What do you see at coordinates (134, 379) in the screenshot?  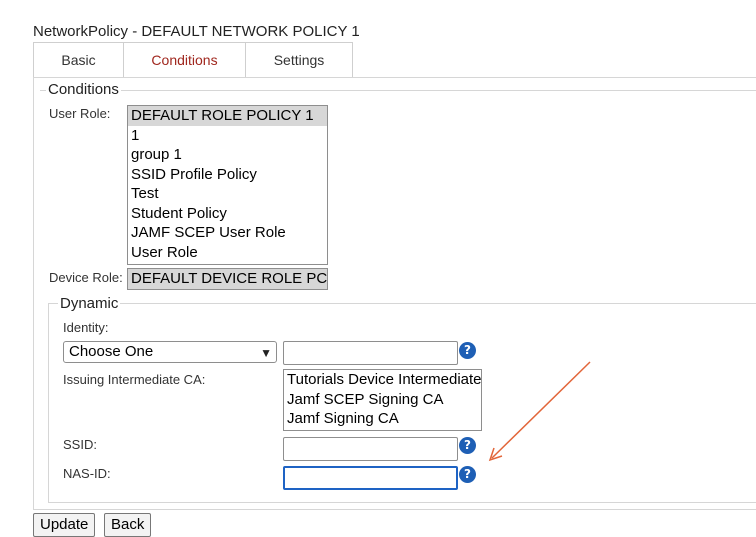 I see `issuing-ca-label: Issuing Intermediate CA:` at bounding box center [134, 379].